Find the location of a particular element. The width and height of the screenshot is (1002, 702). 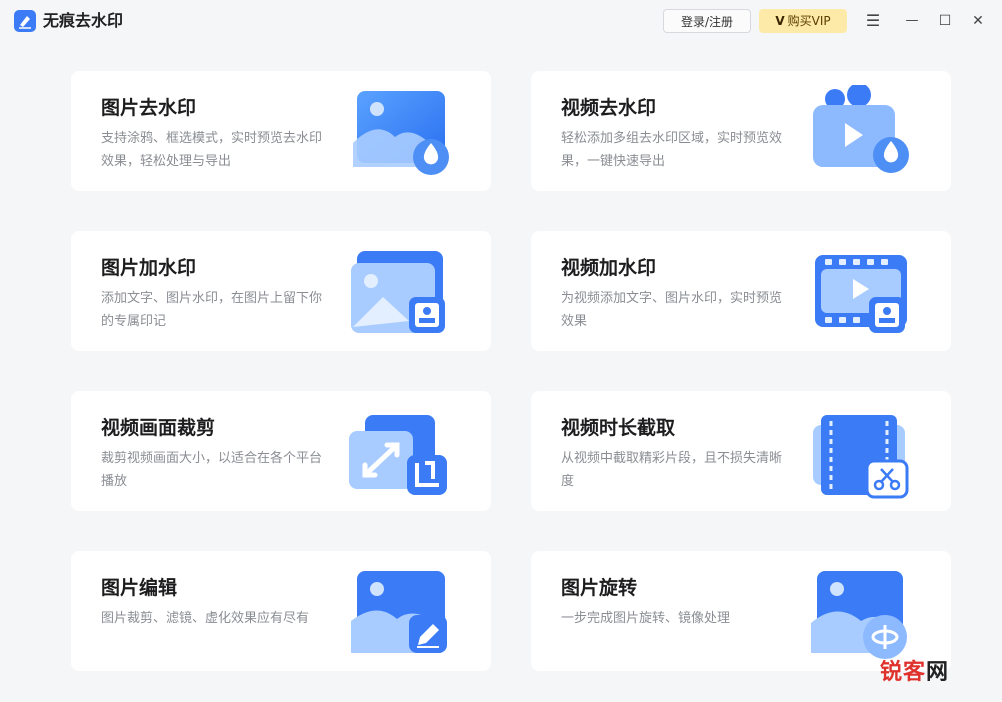

video-droplet-icon is located at coordinates (862, 131).